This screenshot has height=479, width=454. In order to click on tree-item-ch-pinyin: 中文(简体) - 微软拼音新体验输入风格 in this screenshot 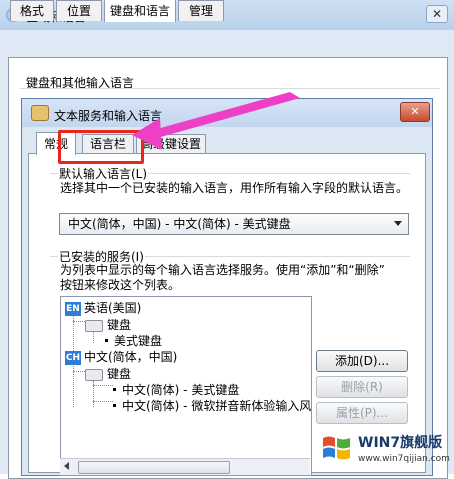, I will do `click(212, 405)`.